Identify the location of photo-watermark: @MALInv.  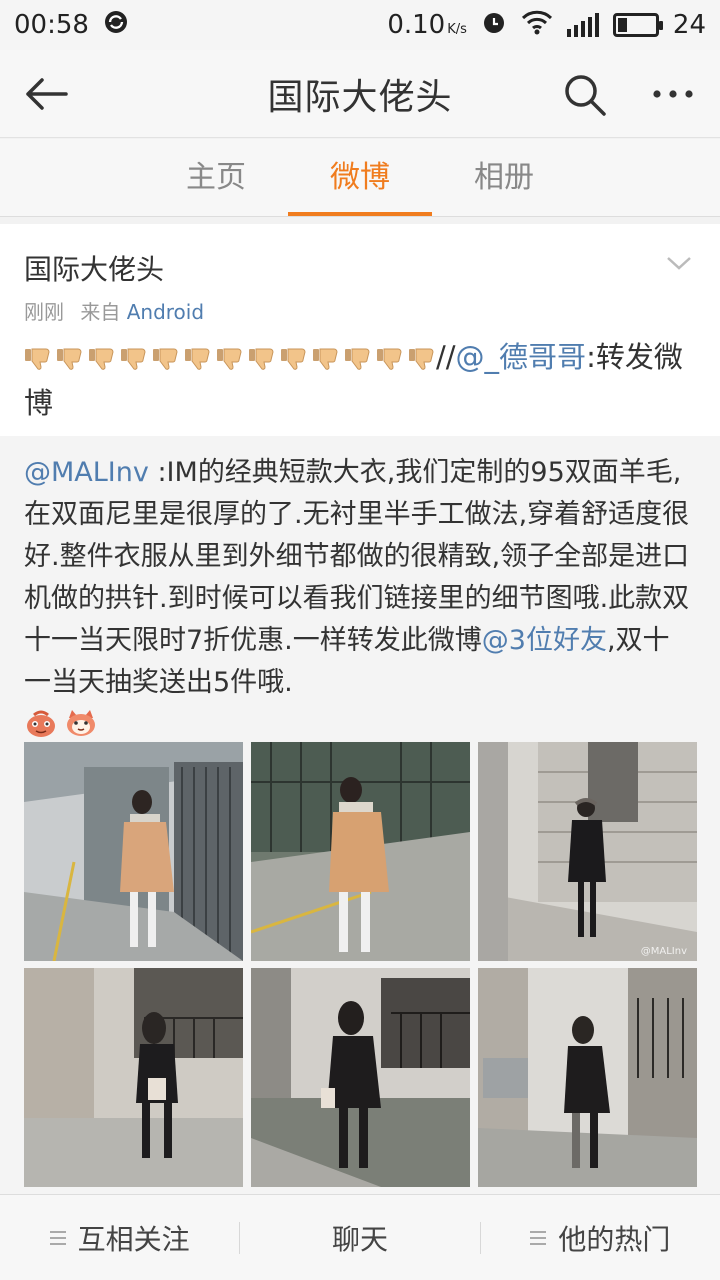
(663, 951).